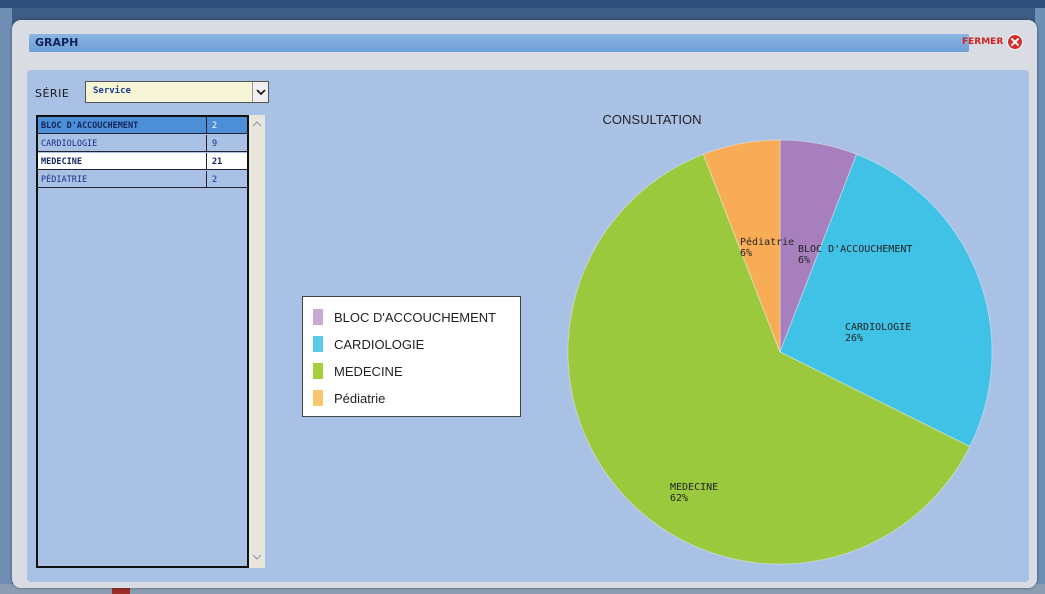 Image resolution: width=1045 pixels, height=594 pixels. I want to click on slice-label-medecine: MEDECINE, so click(694, 487).